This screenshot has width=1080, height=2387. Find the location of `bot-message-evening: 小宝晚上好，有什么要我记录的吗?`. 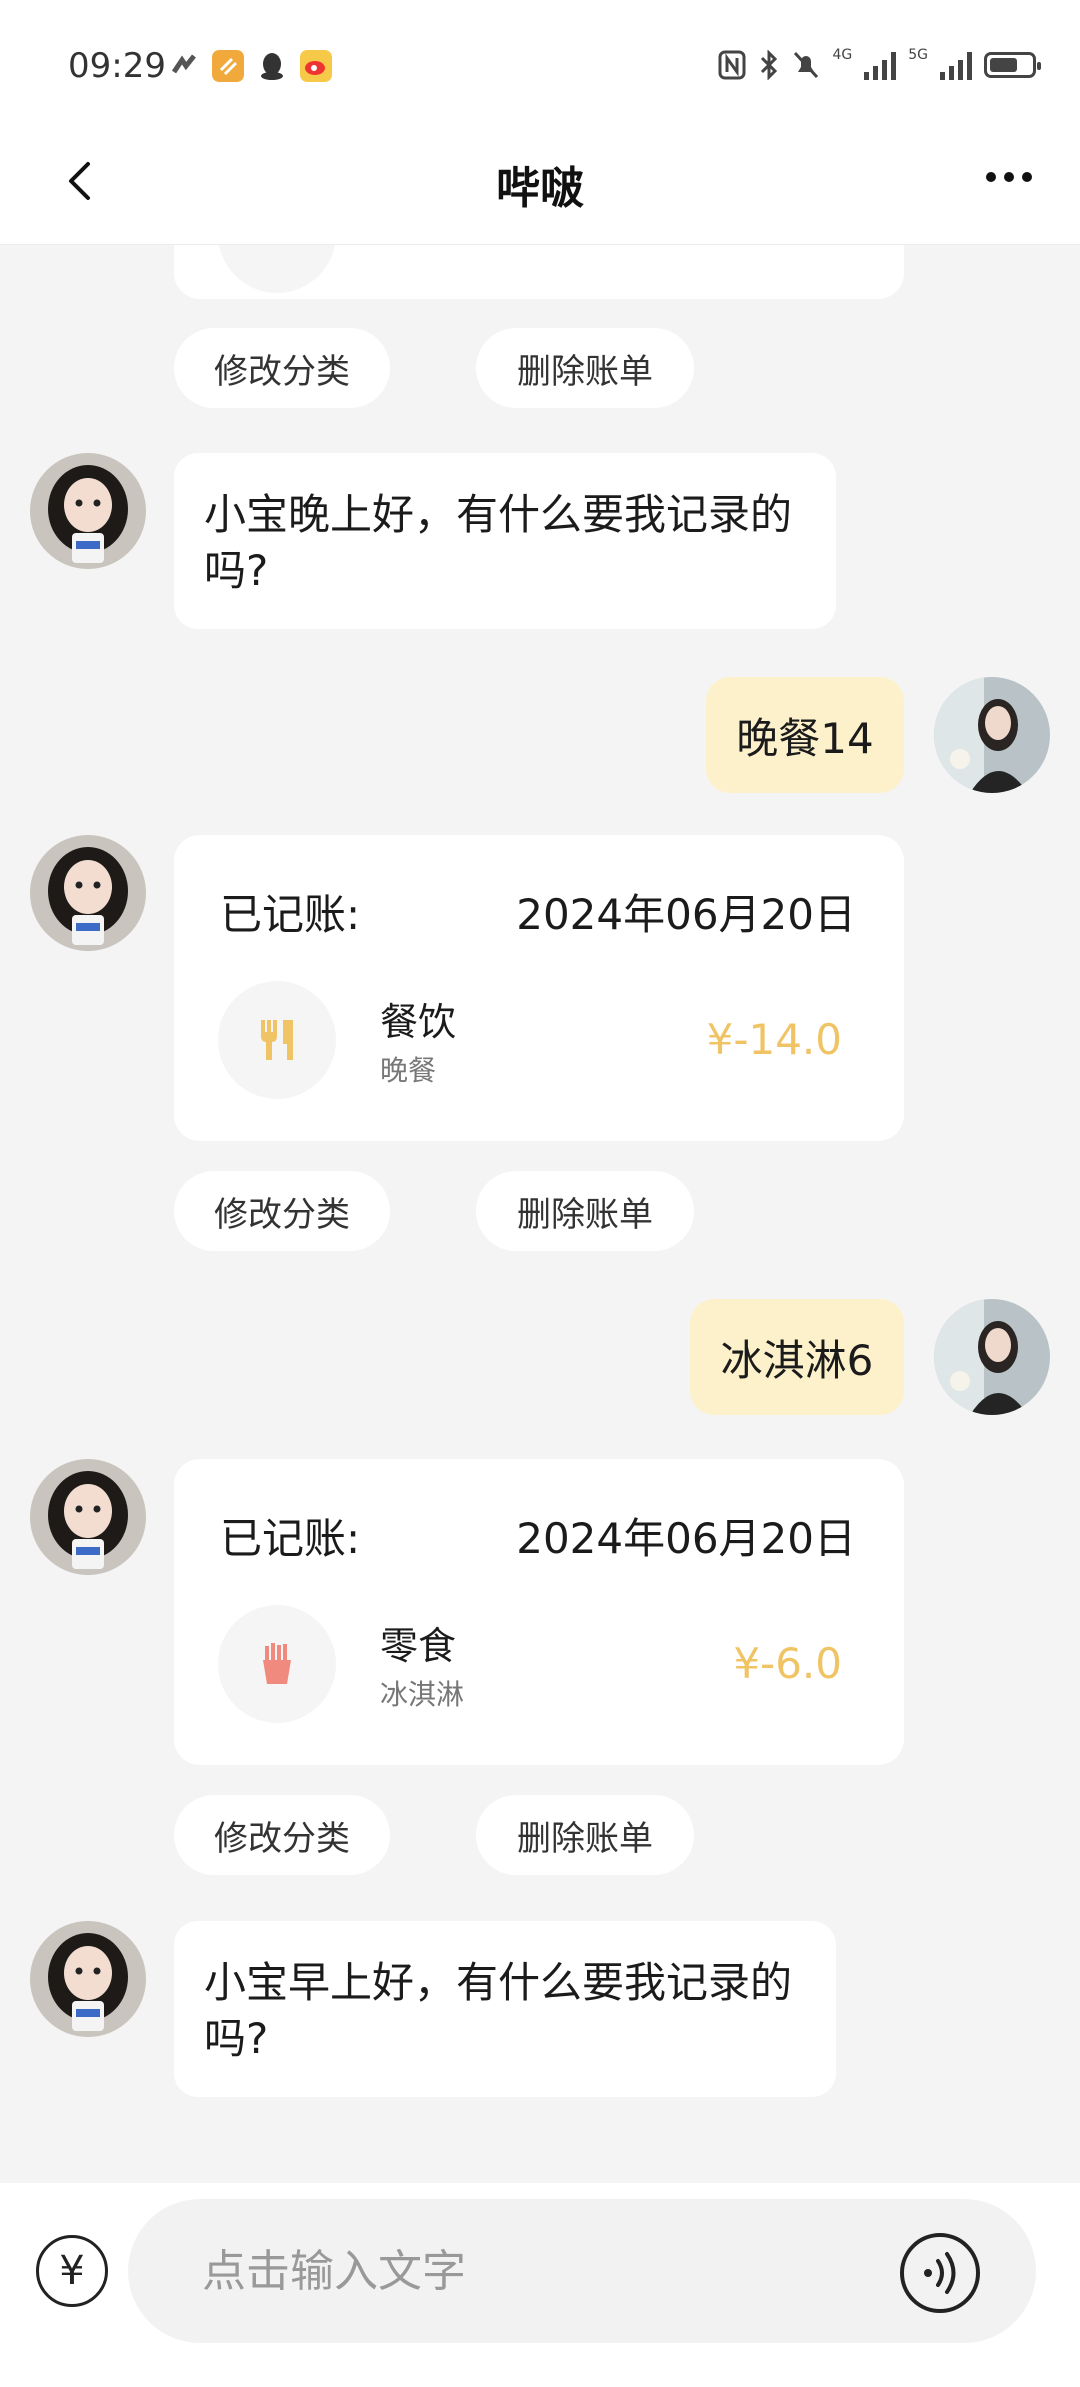

bot-message-evening: 小宝晚上好，有什么要我记录的吗? is located at coordinates (505, 541).